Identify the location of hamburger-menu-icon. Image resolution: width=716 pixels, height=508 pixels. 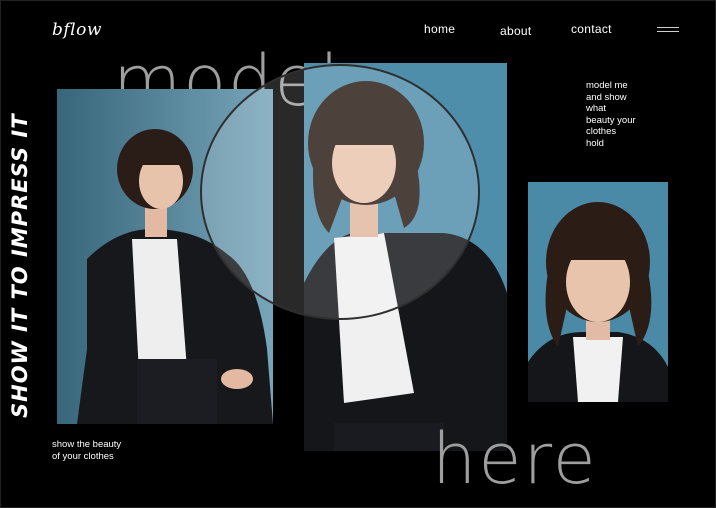
(668, 30).